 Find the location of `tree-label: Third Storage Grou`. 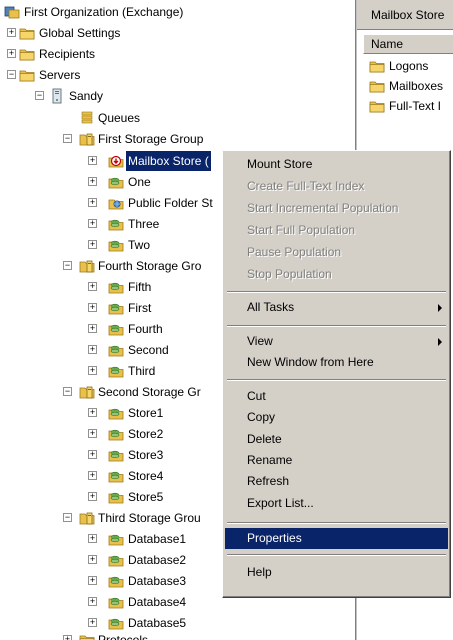

tree-label: Third Storage Grou is located at coordinates (149, 518).